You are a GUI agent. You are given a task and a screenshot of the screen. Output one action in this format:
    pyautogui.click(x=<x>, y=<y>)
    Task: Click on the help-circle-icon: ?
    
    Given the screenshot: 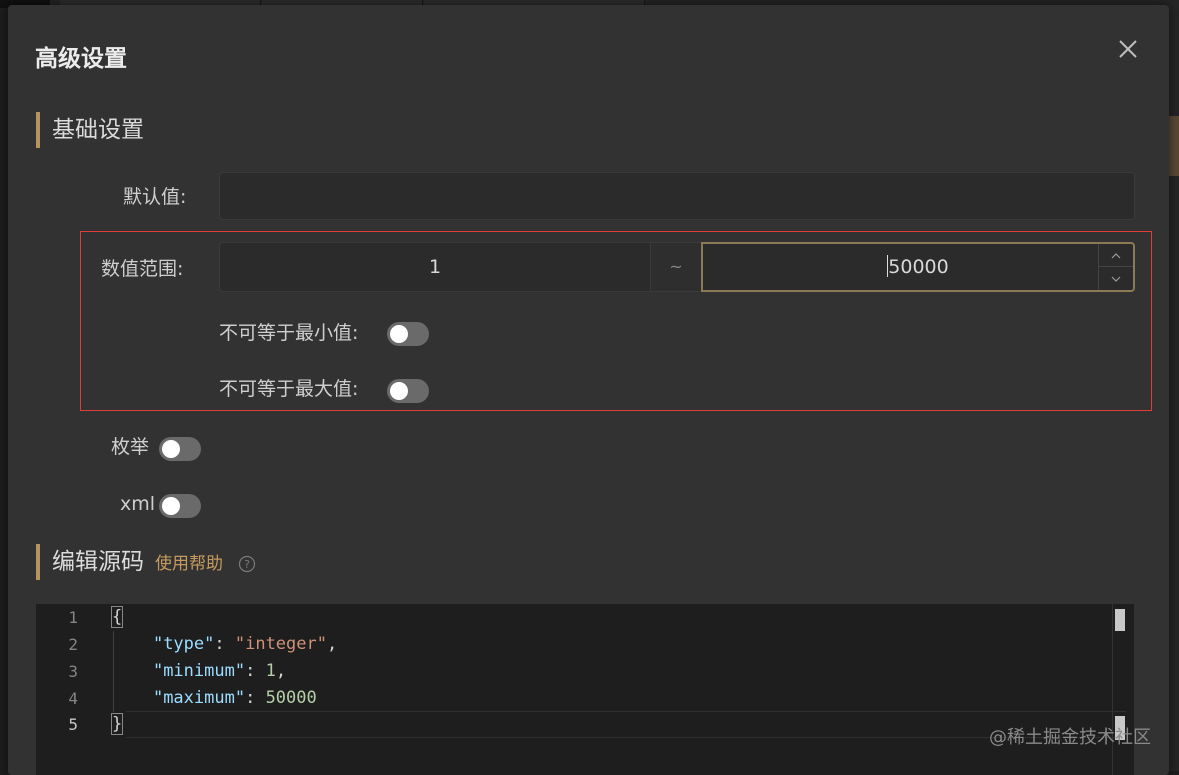 What is the action you would take?
    pyautogui.click(x=247, y=564)
    